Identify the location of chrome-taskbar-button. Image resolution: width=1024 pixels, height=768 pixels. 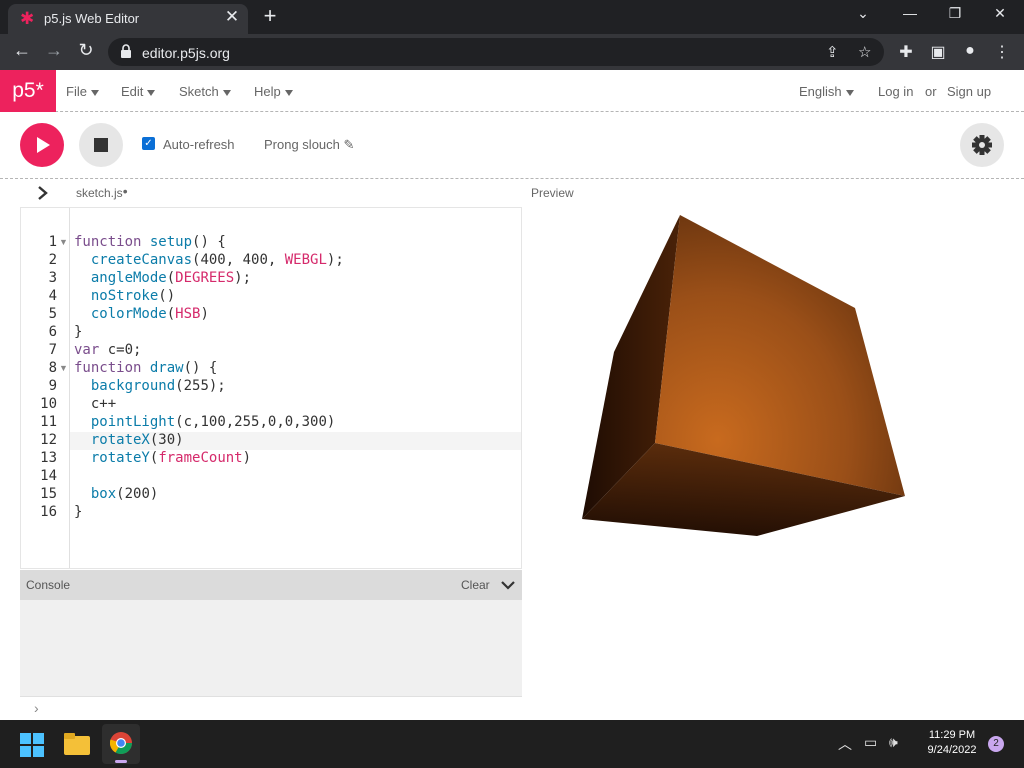
(121, 744).